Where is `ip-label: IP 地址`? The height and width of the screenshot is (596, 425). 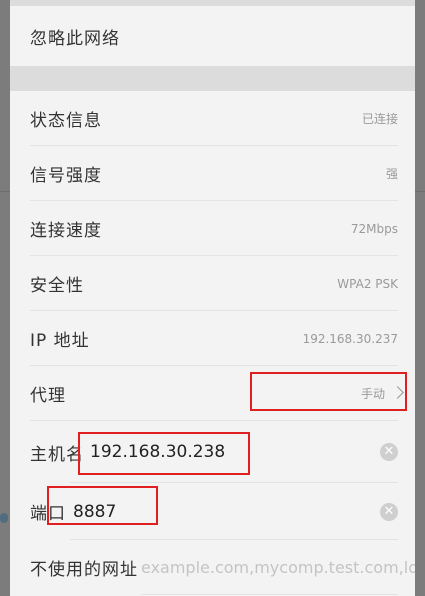
ip-label: IP 地址 is located at coordinates (60, 341).